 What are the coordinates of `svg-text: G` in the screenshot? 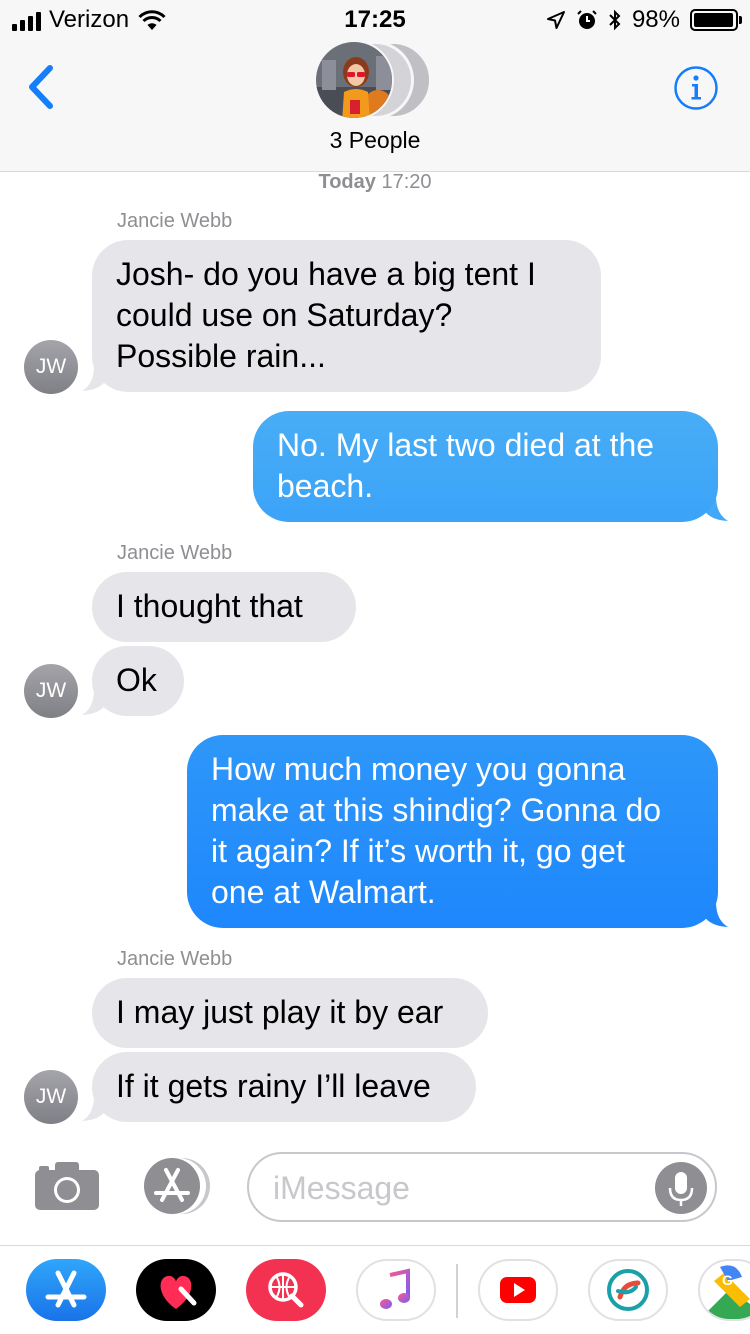 It's located at (727, 1280).